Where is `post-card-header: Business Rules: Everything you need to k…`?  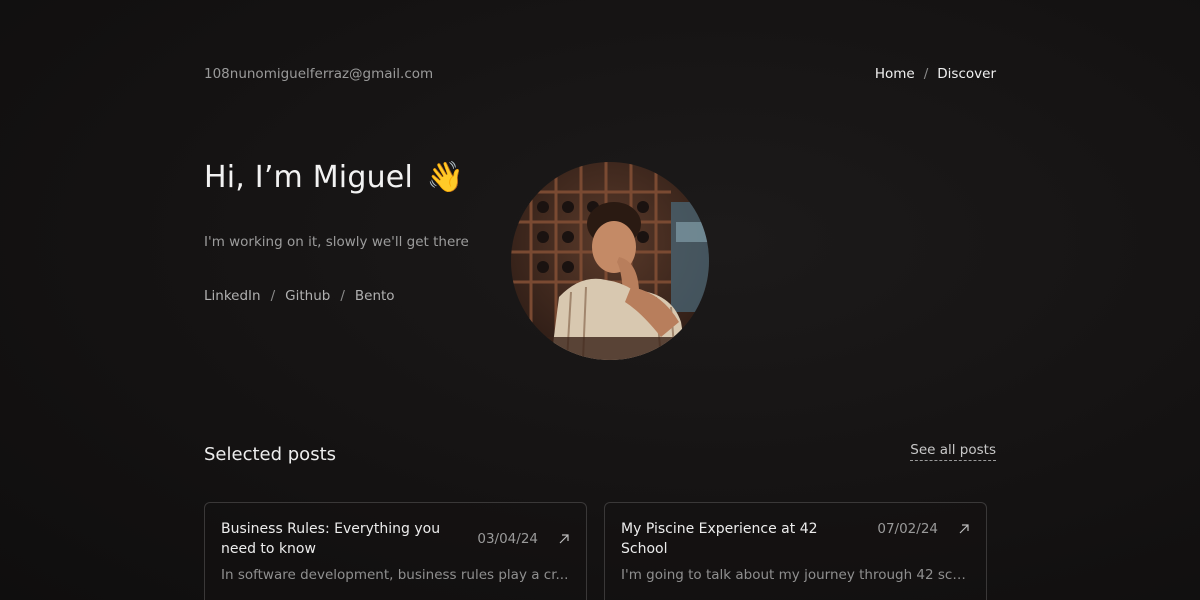
post-card-header: Business Rules: Everything you need to k… is located at coordinates (395, 539).